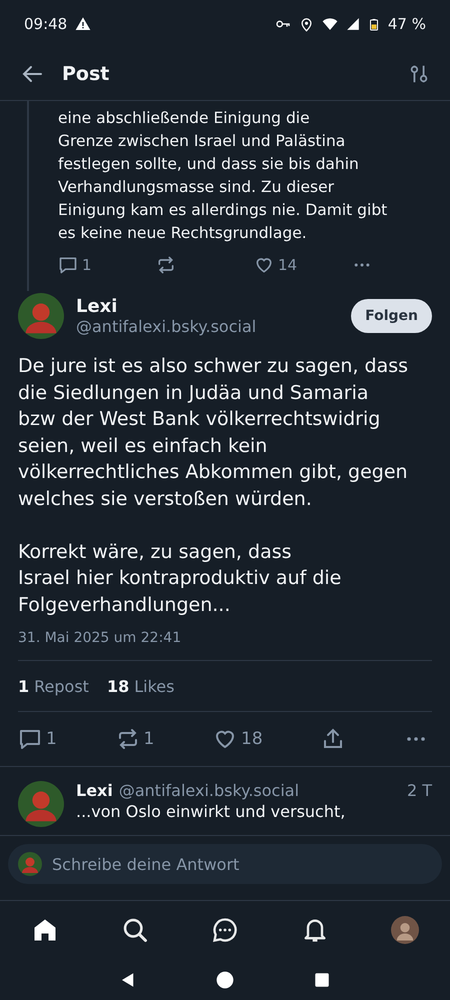 Image resolution: width=450 pixels, height=1000 pixels. What do you see at coordinates (391, 316) in the screenshot?
I see `follow-button: Folgen` at bounding box center [391, 316].